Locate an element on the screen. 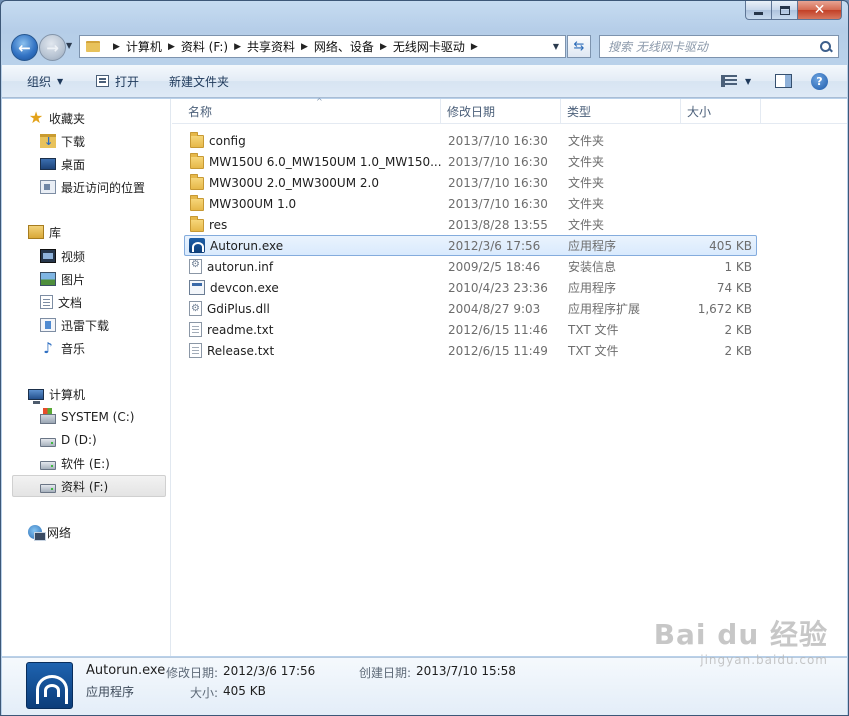  nav-item-computer: 计算机 is located at coordinates (56, 394).